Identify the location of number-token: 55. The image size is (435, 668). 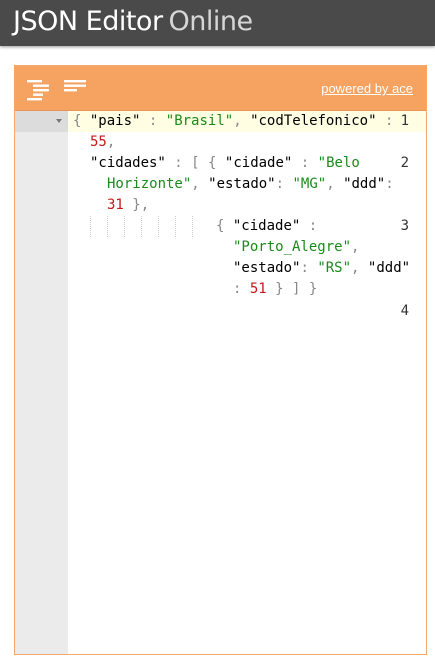
(98, 142).